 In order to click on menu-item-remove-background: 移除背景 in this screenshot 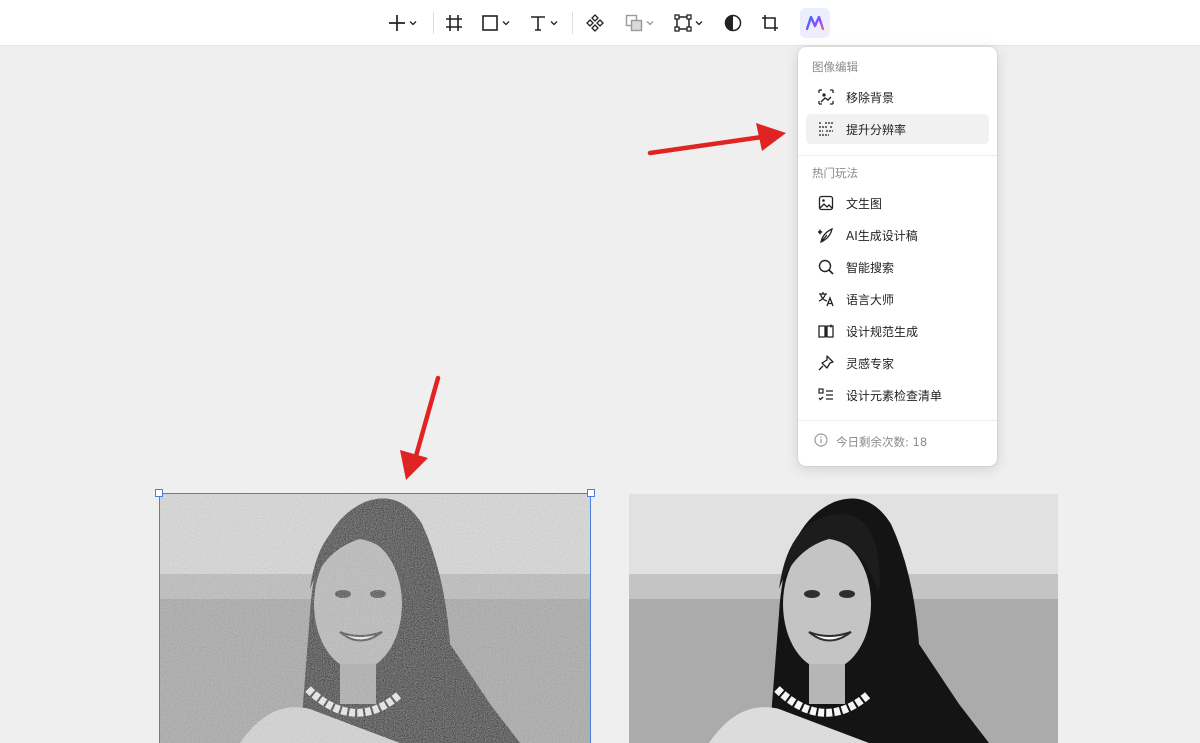, I will do `click(897, 97)`.